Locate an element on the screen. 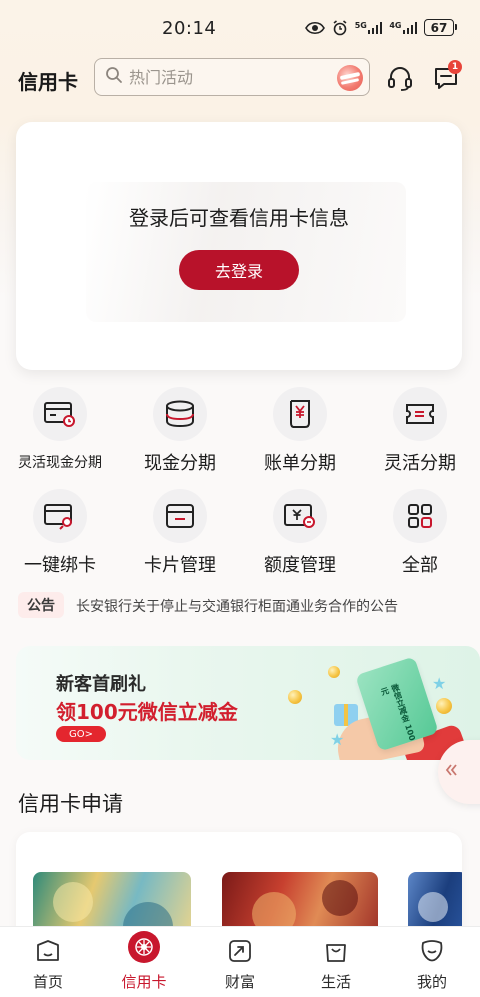  voucher-ticket-text: 微信立减金 100元 is located at coordinates (398, 712).